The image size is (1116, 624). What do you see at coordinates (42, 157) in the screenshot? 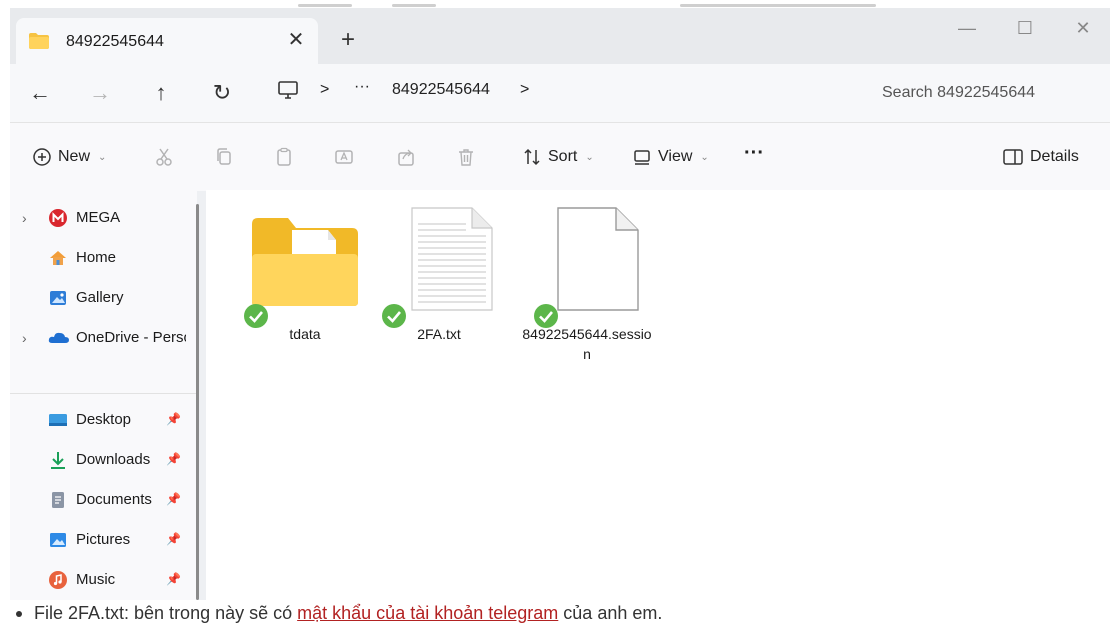
I see `plus-circle-icon` at bounding box center [42, 157].